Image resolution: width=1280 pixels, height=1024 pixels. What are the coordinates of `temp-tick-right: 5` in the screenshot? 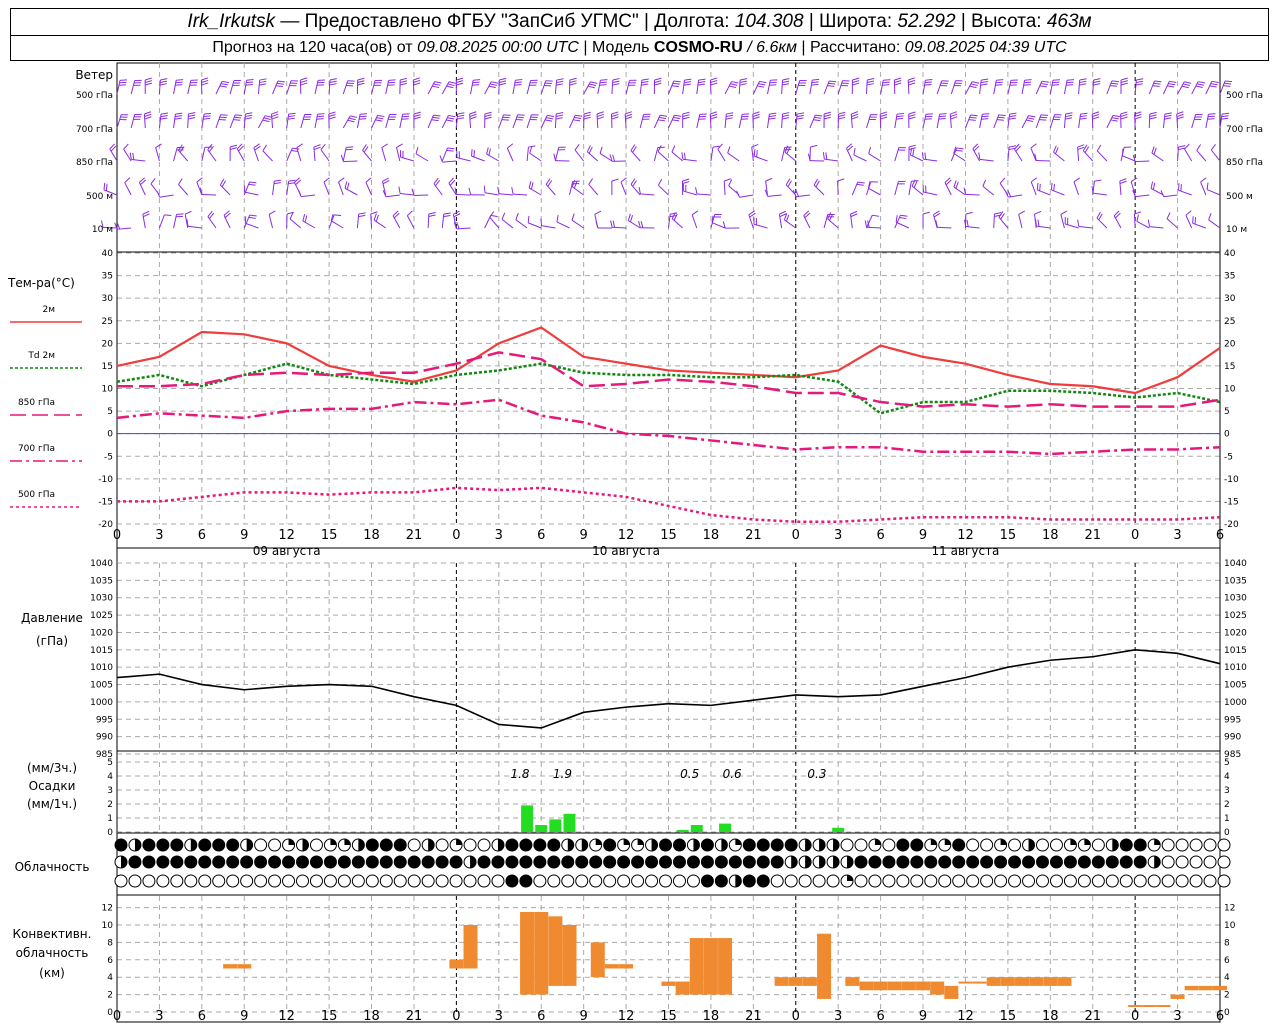 It's located at (1227, 412).